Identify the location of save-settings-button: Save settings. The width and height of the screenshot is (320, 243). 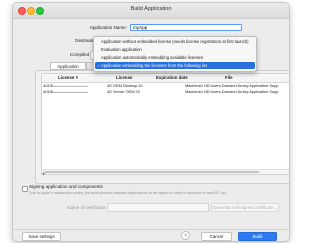
(41, 236).